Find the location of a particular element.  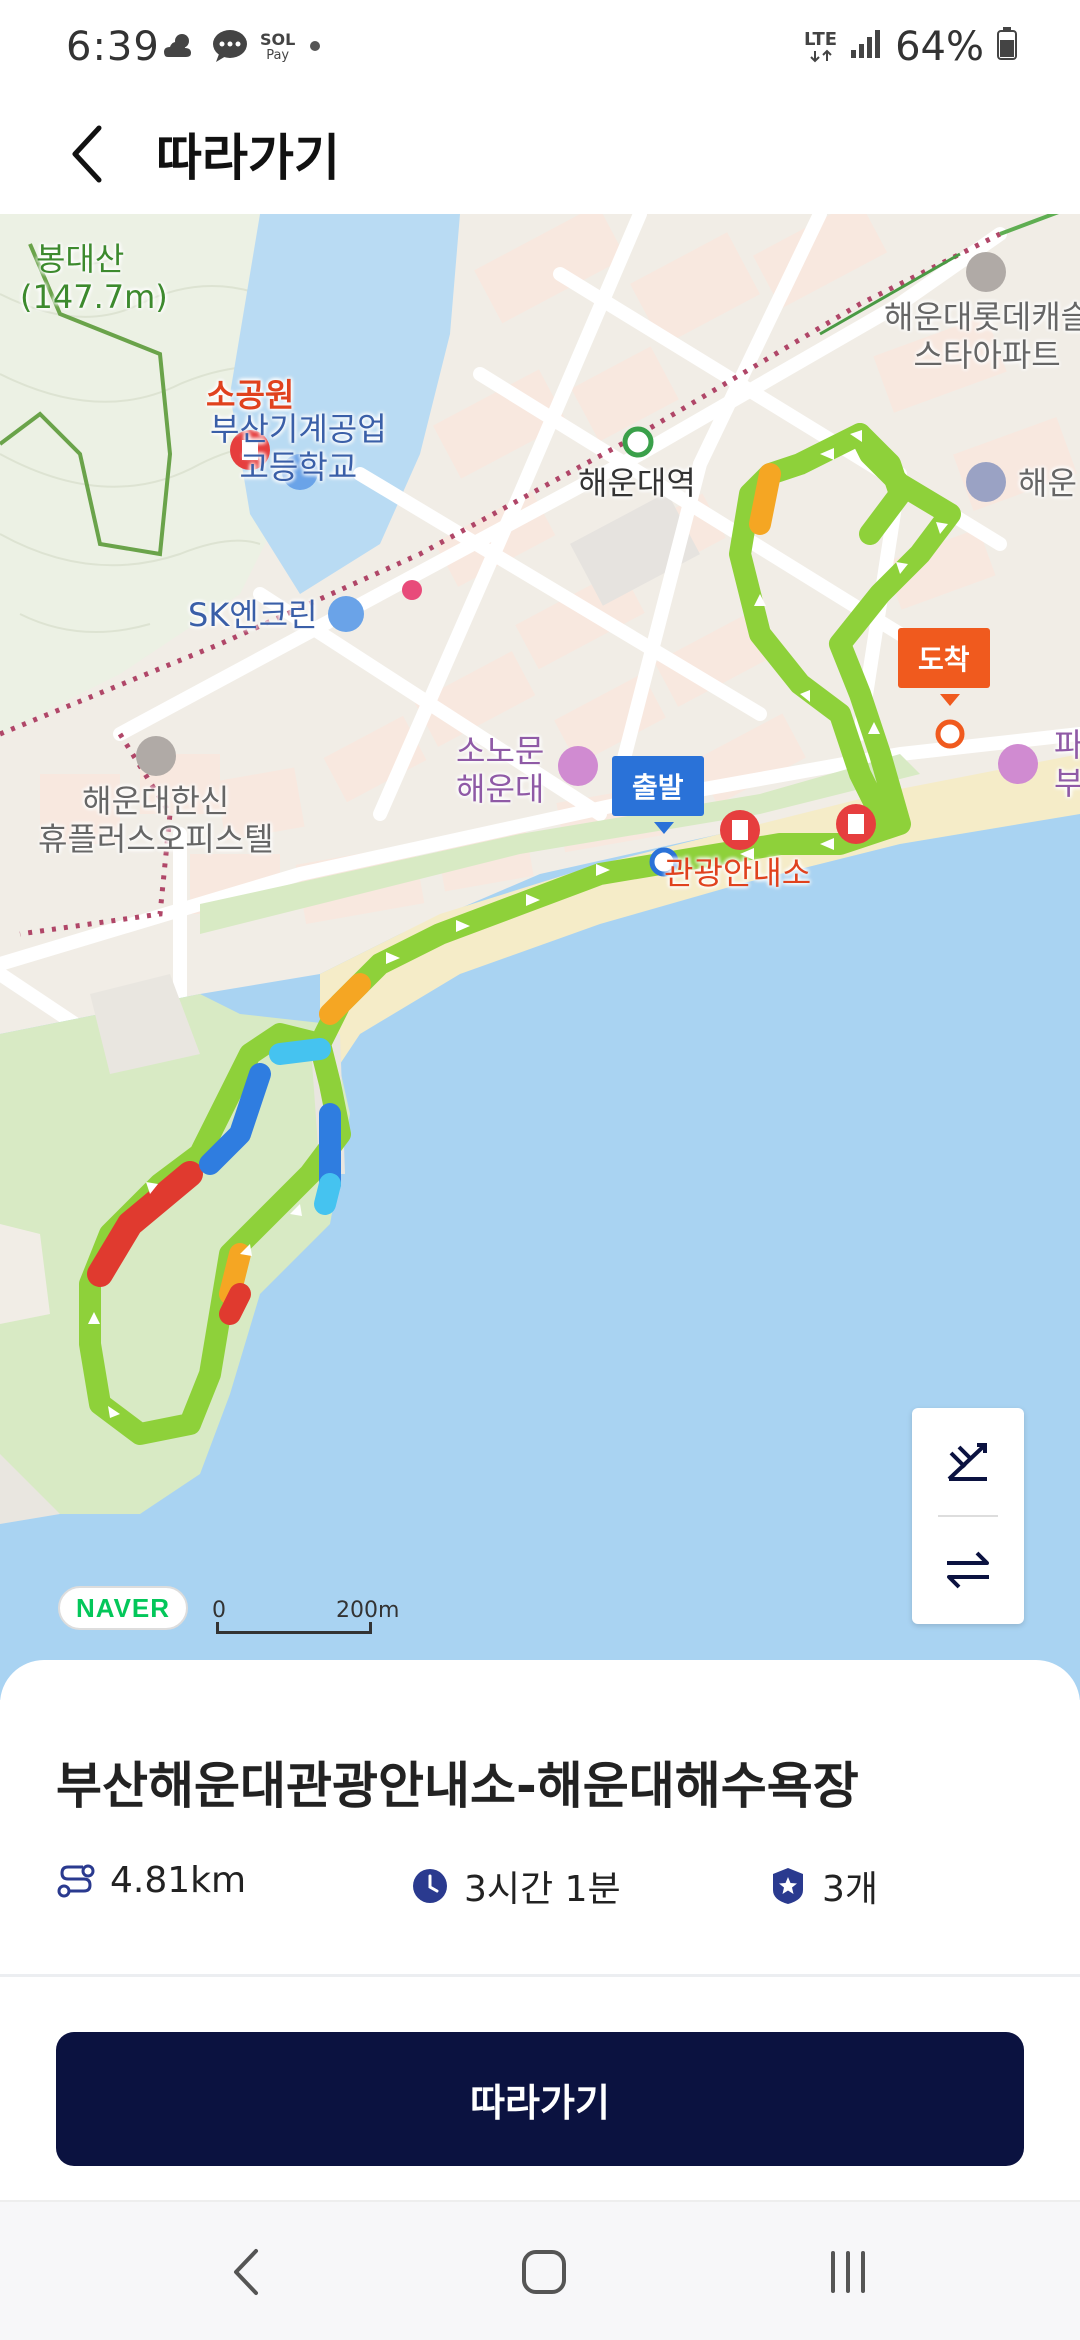

label-officetel: 해운대한신 휴플러스오피스텔 is located at coordinates (156, 820).